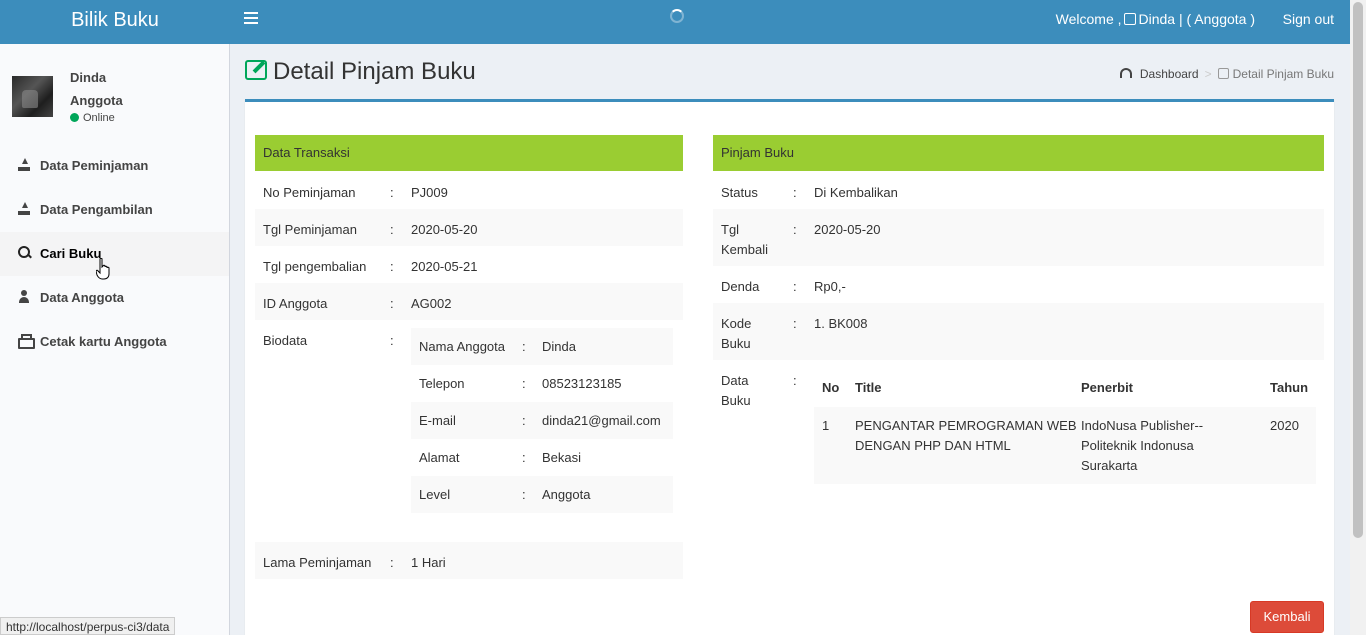 The image size is (1366, 635). I want to click on bio-row-telepon: Telepon : 08523123185, so click(542, 383).